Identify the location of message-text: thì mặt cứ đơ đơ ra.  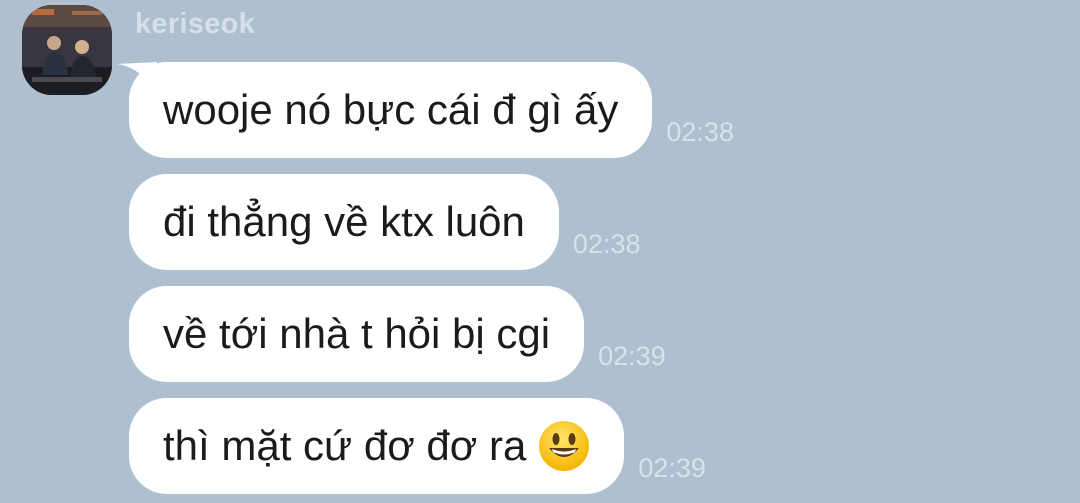
(345, 445).